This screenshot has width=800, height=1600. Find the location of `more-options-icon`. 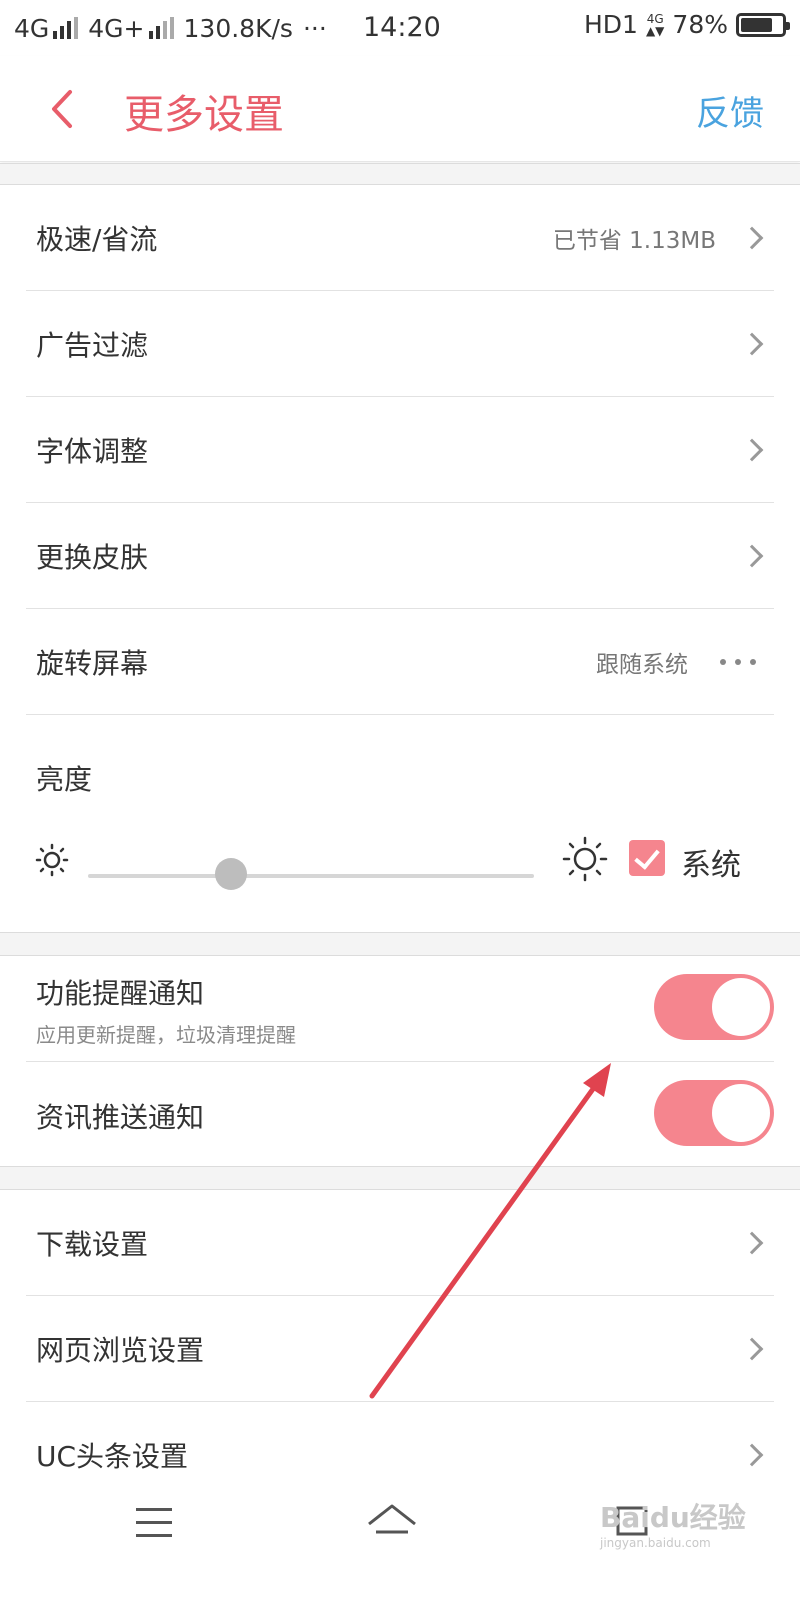

more-options-icon is located at coordinates (738, 661).